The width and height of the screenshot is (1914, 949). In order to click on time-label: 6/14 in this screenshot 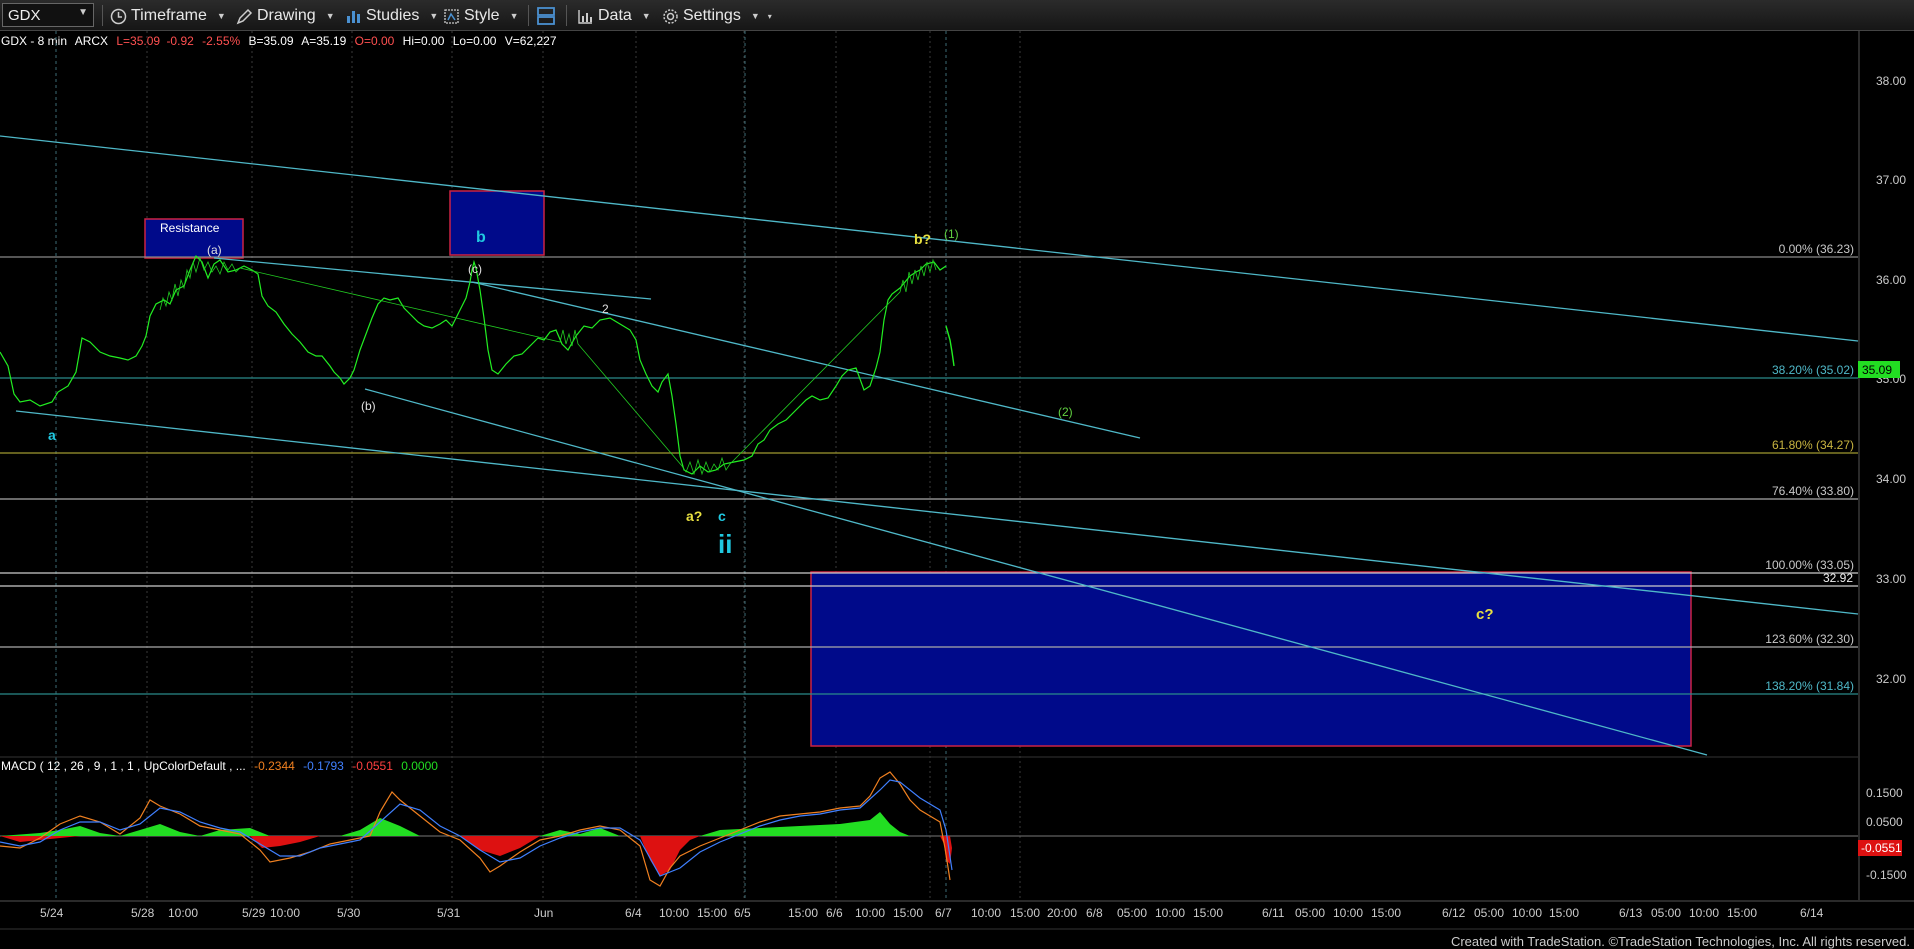, I will do `click(1812, 913)`.